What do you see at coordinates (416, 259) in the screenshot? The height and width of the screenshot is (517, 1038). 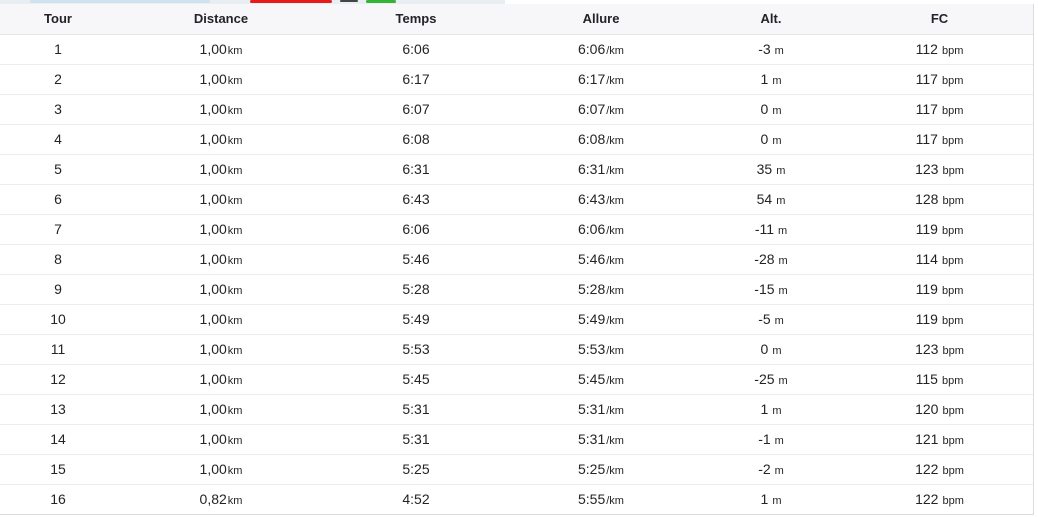 I see `cell-temps: 5:46` at bounding box center [416, 259].